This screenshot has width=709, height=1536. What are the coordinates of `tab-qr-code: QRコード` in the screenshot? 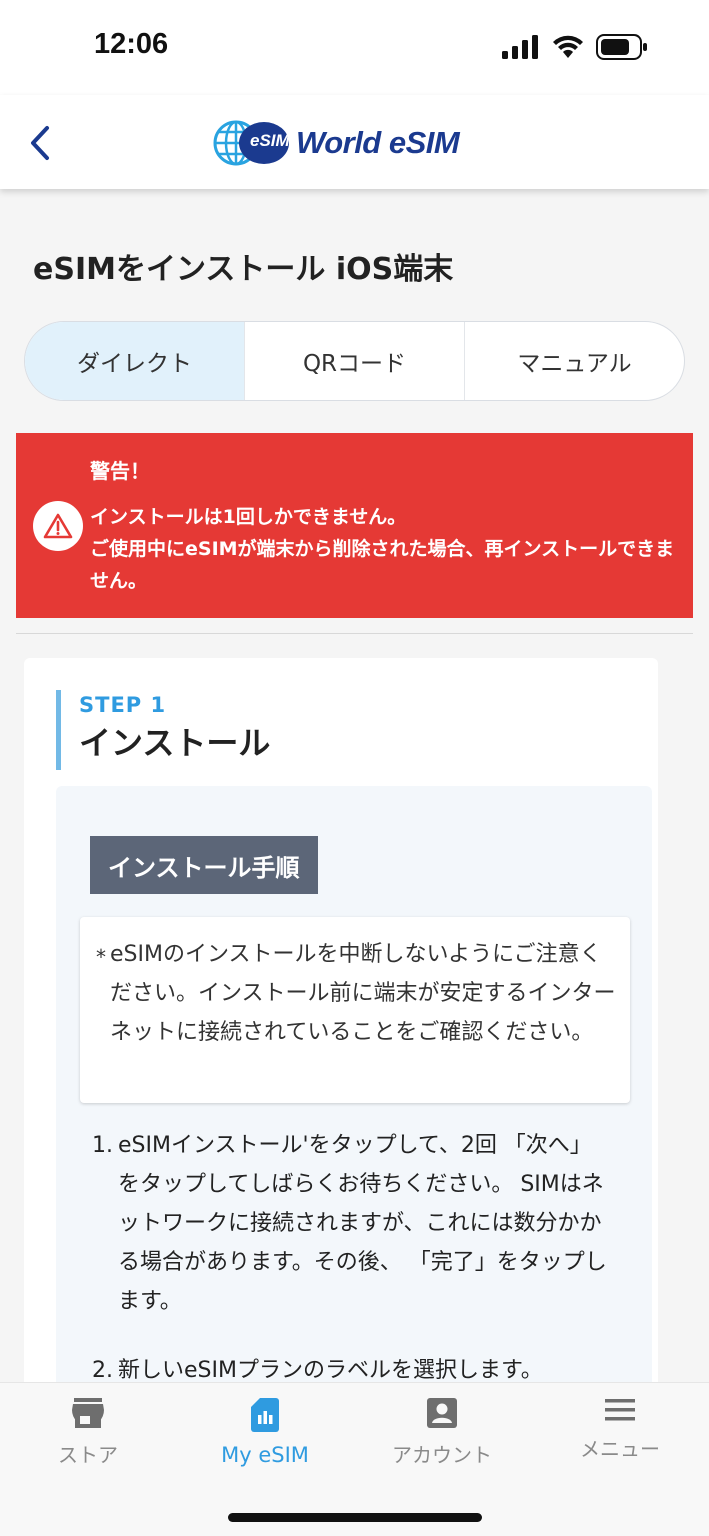 It's located at (355, 361).